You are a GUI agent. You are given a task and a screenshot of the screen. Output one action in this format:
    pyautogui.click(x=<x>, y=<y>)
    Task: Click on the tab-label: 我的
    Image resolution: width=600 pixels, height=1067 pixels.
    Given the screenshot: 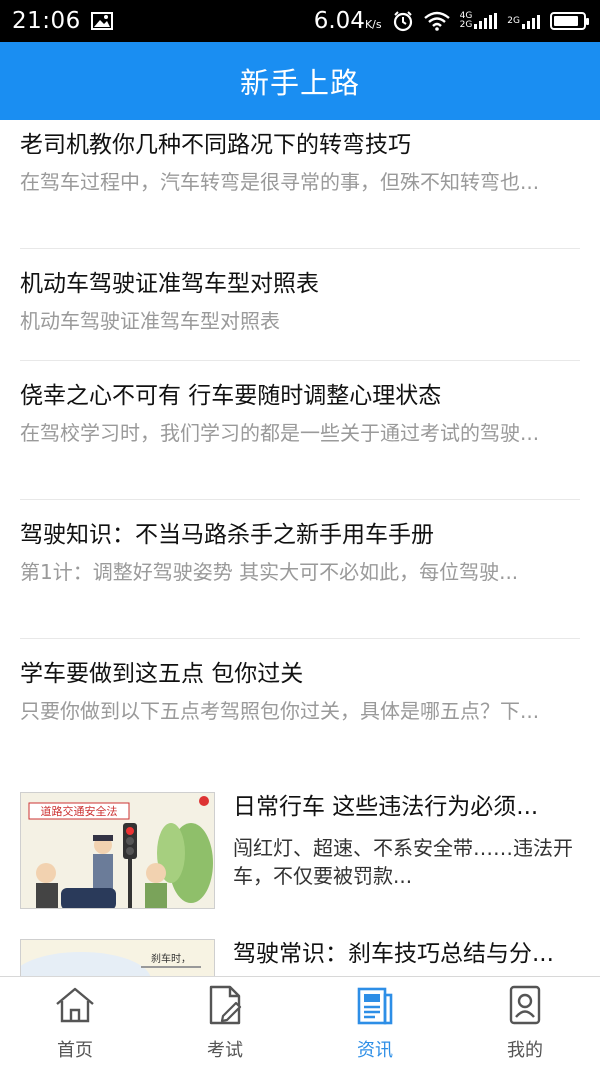 What is the action you would take?
    pyautogui.click(x=525, y=1050)
    